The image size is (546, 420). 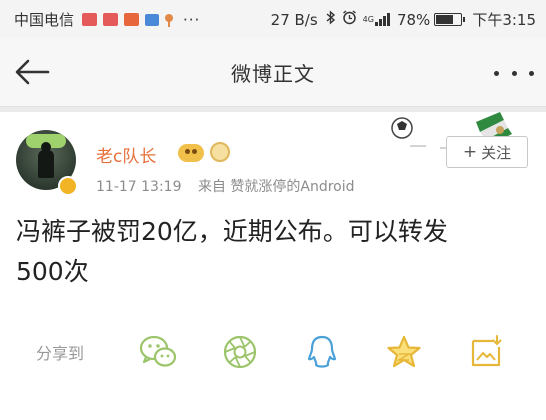 What do you see at coordinates (191, 153) in the screenshot?
I see `member-level-icon` at bounding box center [191, 153].